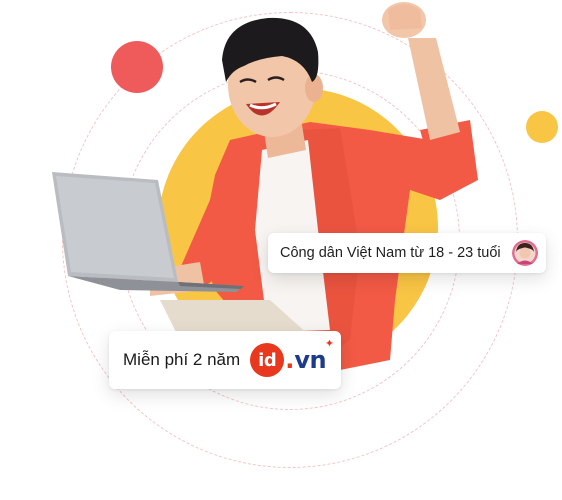 This screenshot has width=562, height=500. I want to click on id-vn-logo-tld: vn, so click(310, 360).